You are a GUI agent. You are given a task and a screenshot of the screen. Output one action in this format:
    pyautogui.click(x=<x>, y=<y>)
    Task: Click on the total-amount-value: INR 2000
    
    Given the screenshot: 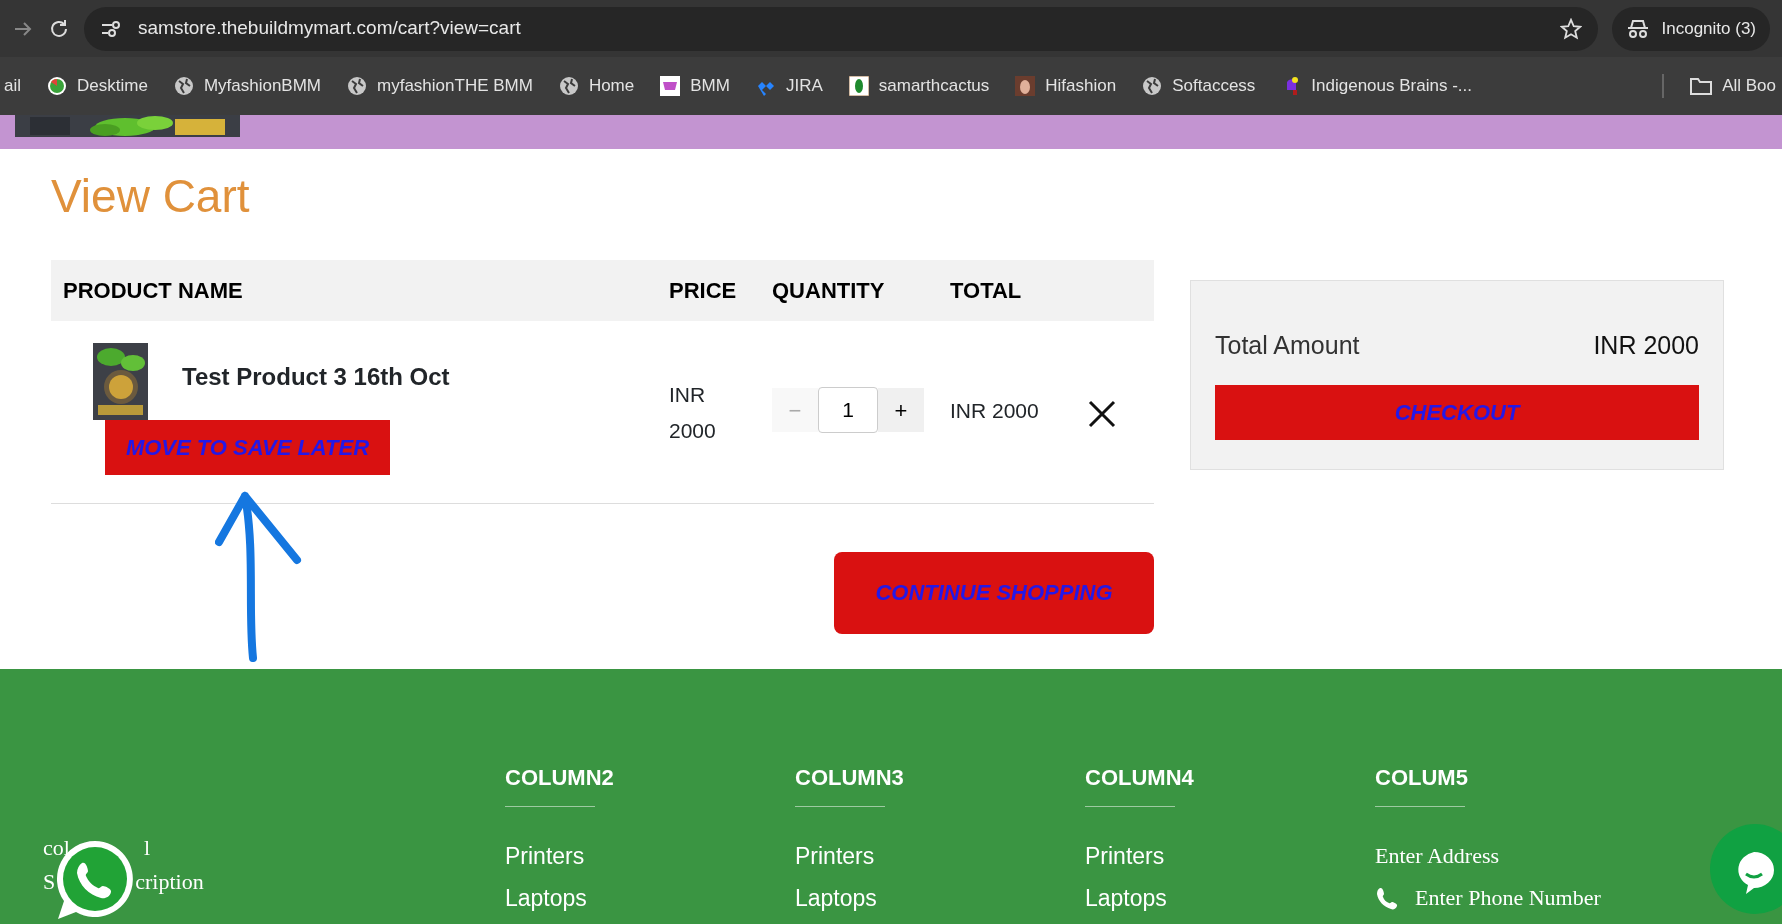 What is the action you would take?
    pyautogui.click(x=1646, y=345)
    